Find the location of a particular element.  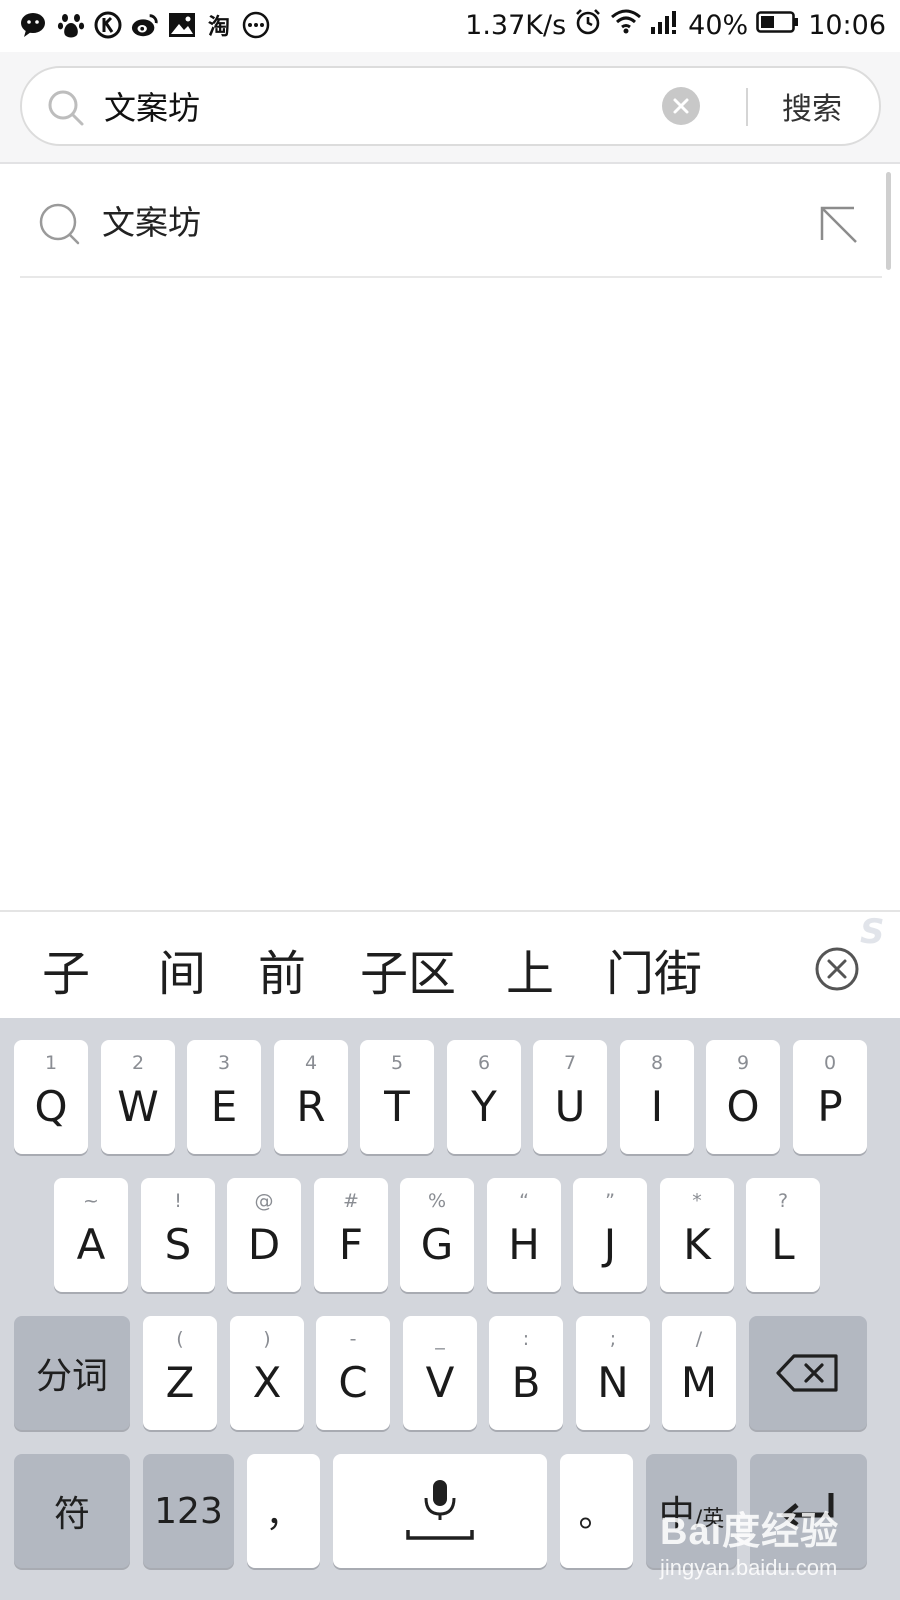

comma-key: ， is located at coordinates (283, 1511).